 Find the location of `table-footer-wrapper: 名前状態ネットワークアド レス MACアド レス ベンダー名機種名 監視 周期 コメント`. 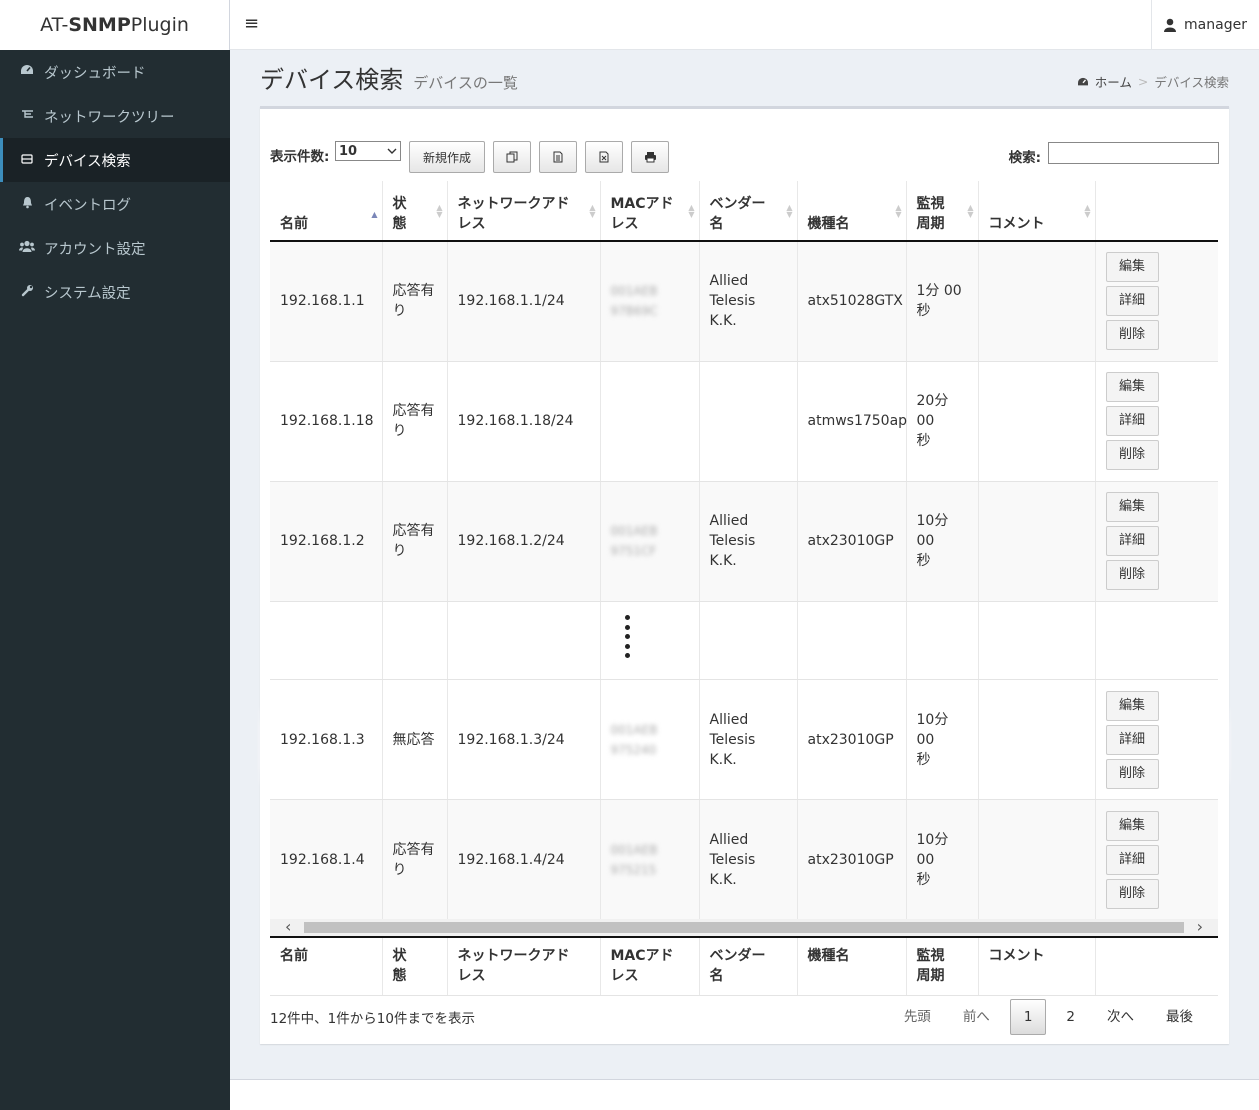

table-footer-wrapper: 名前状態ネットワークアド レス MACアド レス ベンダー名機種名 監視 周期 コメント is located at coordinates (744, 966).